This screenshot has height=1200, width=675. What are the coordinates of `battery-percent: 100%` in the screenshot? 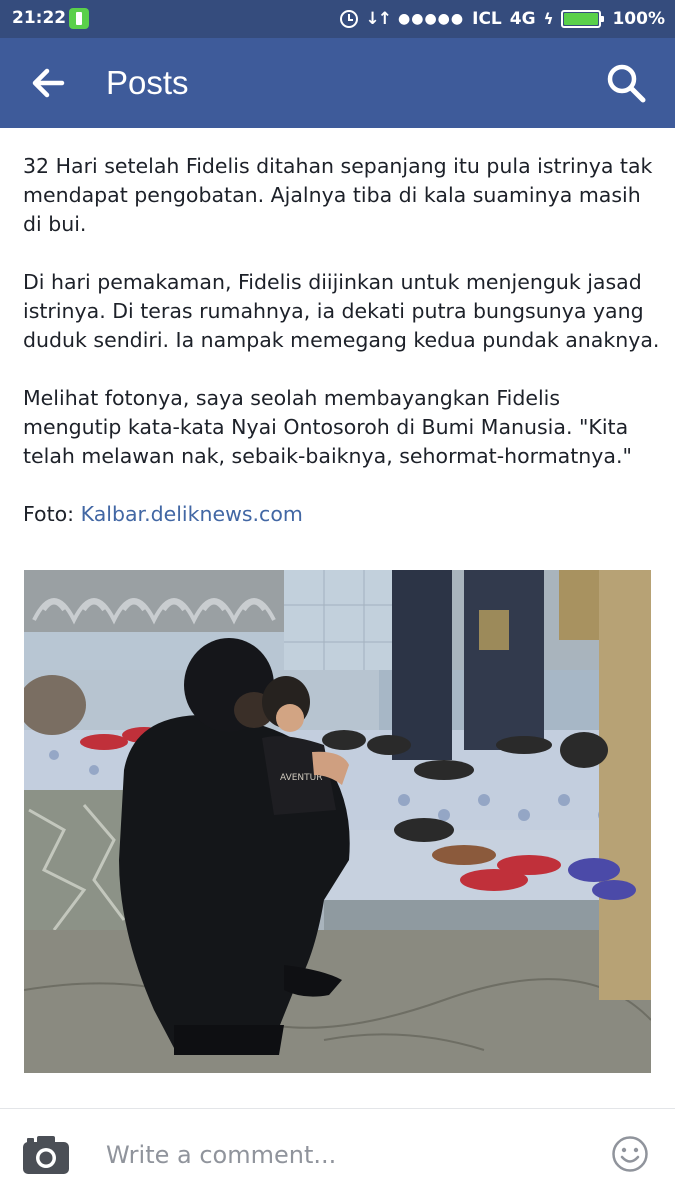 It's located at (638, 19).